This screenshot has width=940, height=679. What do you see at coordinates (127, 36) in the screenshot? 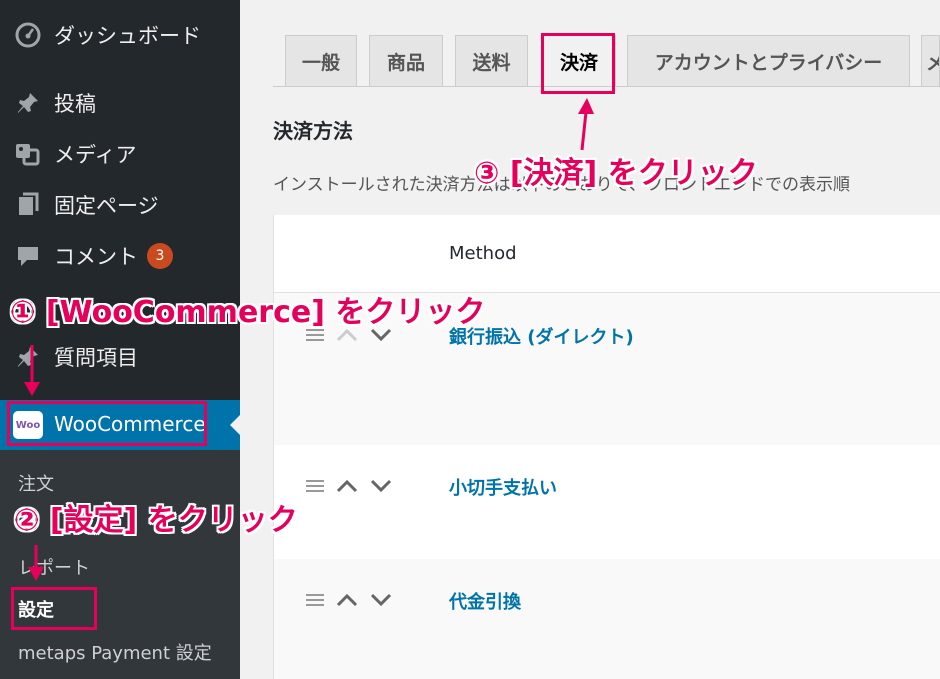
I see `sidebar-item-label: ダッシュボード` at bounding box center [127, 36].